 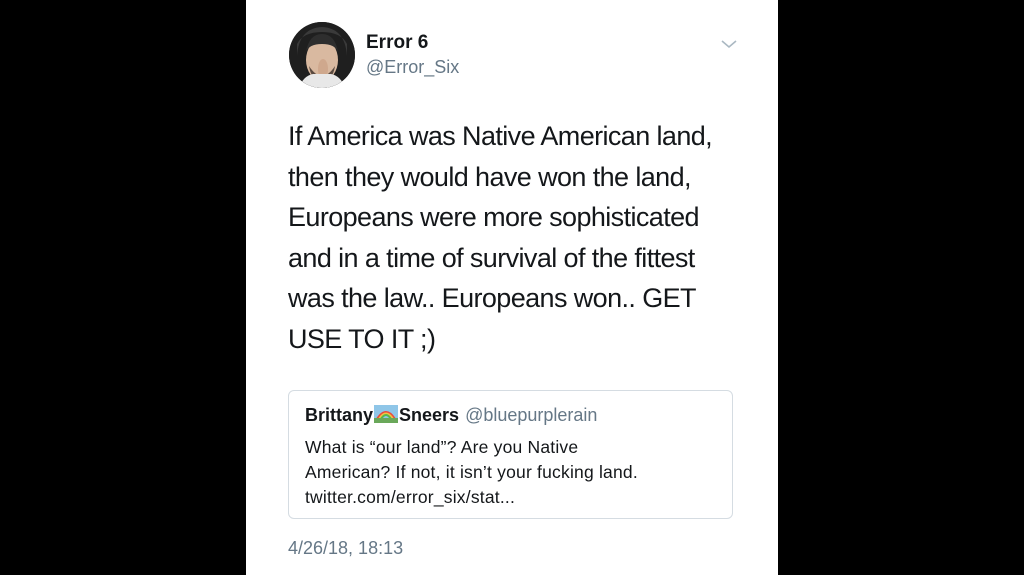 I want to click on avatar, so click(x=322, y=55).